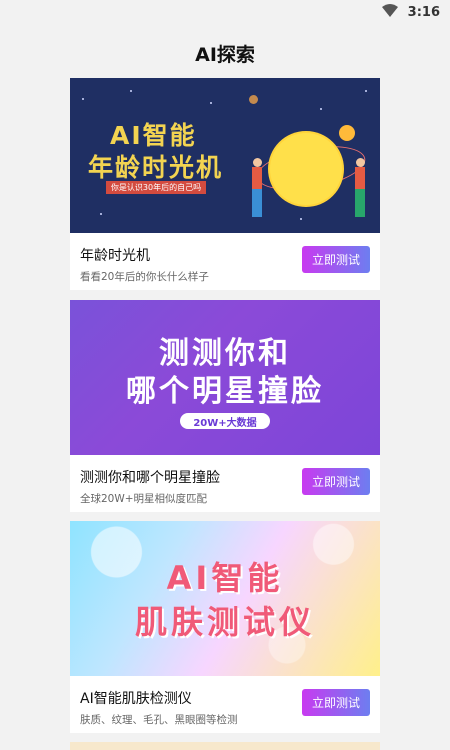 This screenshot has width=450, height=750. What do you see at coordinates (156, 167) in the screenshot?
I see `banner-line2: 年龄时光机` at bounding box center [156, 167].